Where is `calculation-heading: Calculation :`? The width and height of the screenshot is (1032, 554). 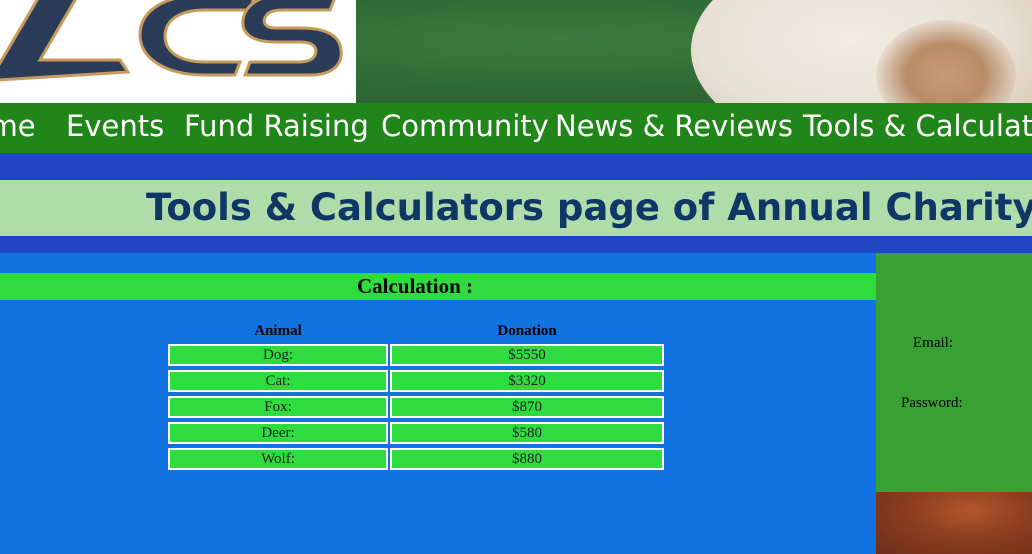 calculation-heading: Calculation : is located at coordinates (415, 286).